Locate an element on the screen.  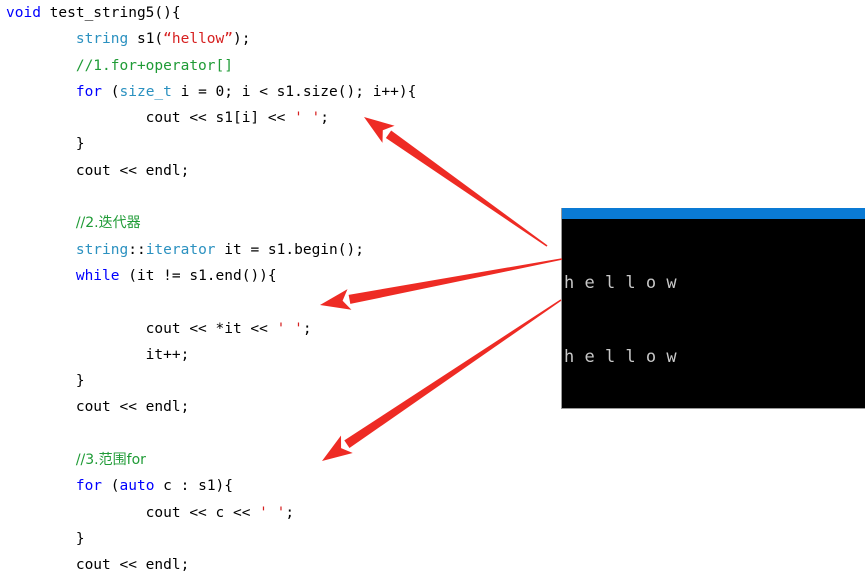
code-token: //1.for+operator[] is located at coordinates (154, 65).